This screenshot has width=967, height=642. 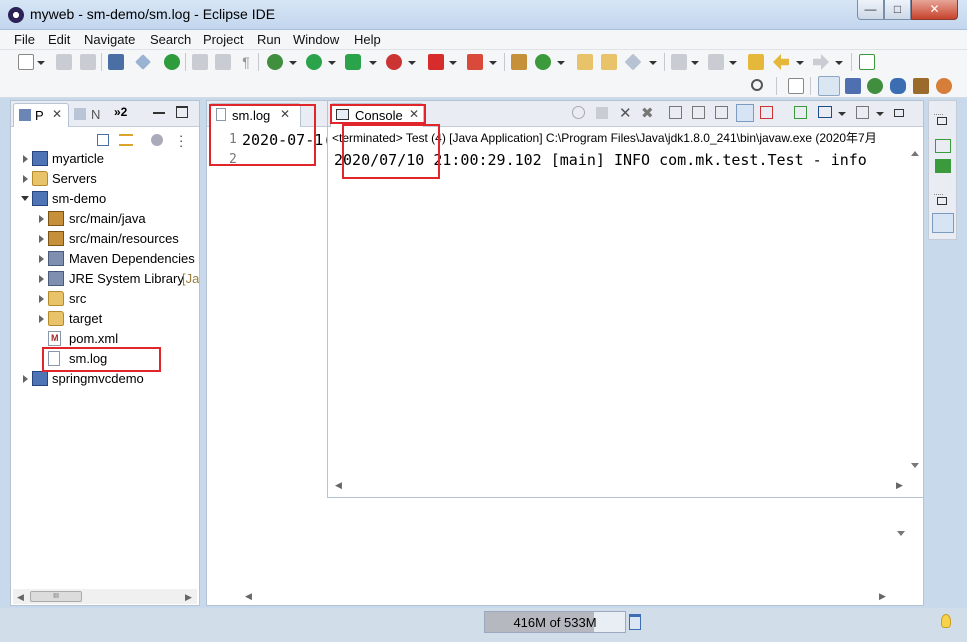 What do you see at coordinates (412, 63) in the screenshot?
I see `external-tools-dropdown-arrow` at bounding box center [412, 63].